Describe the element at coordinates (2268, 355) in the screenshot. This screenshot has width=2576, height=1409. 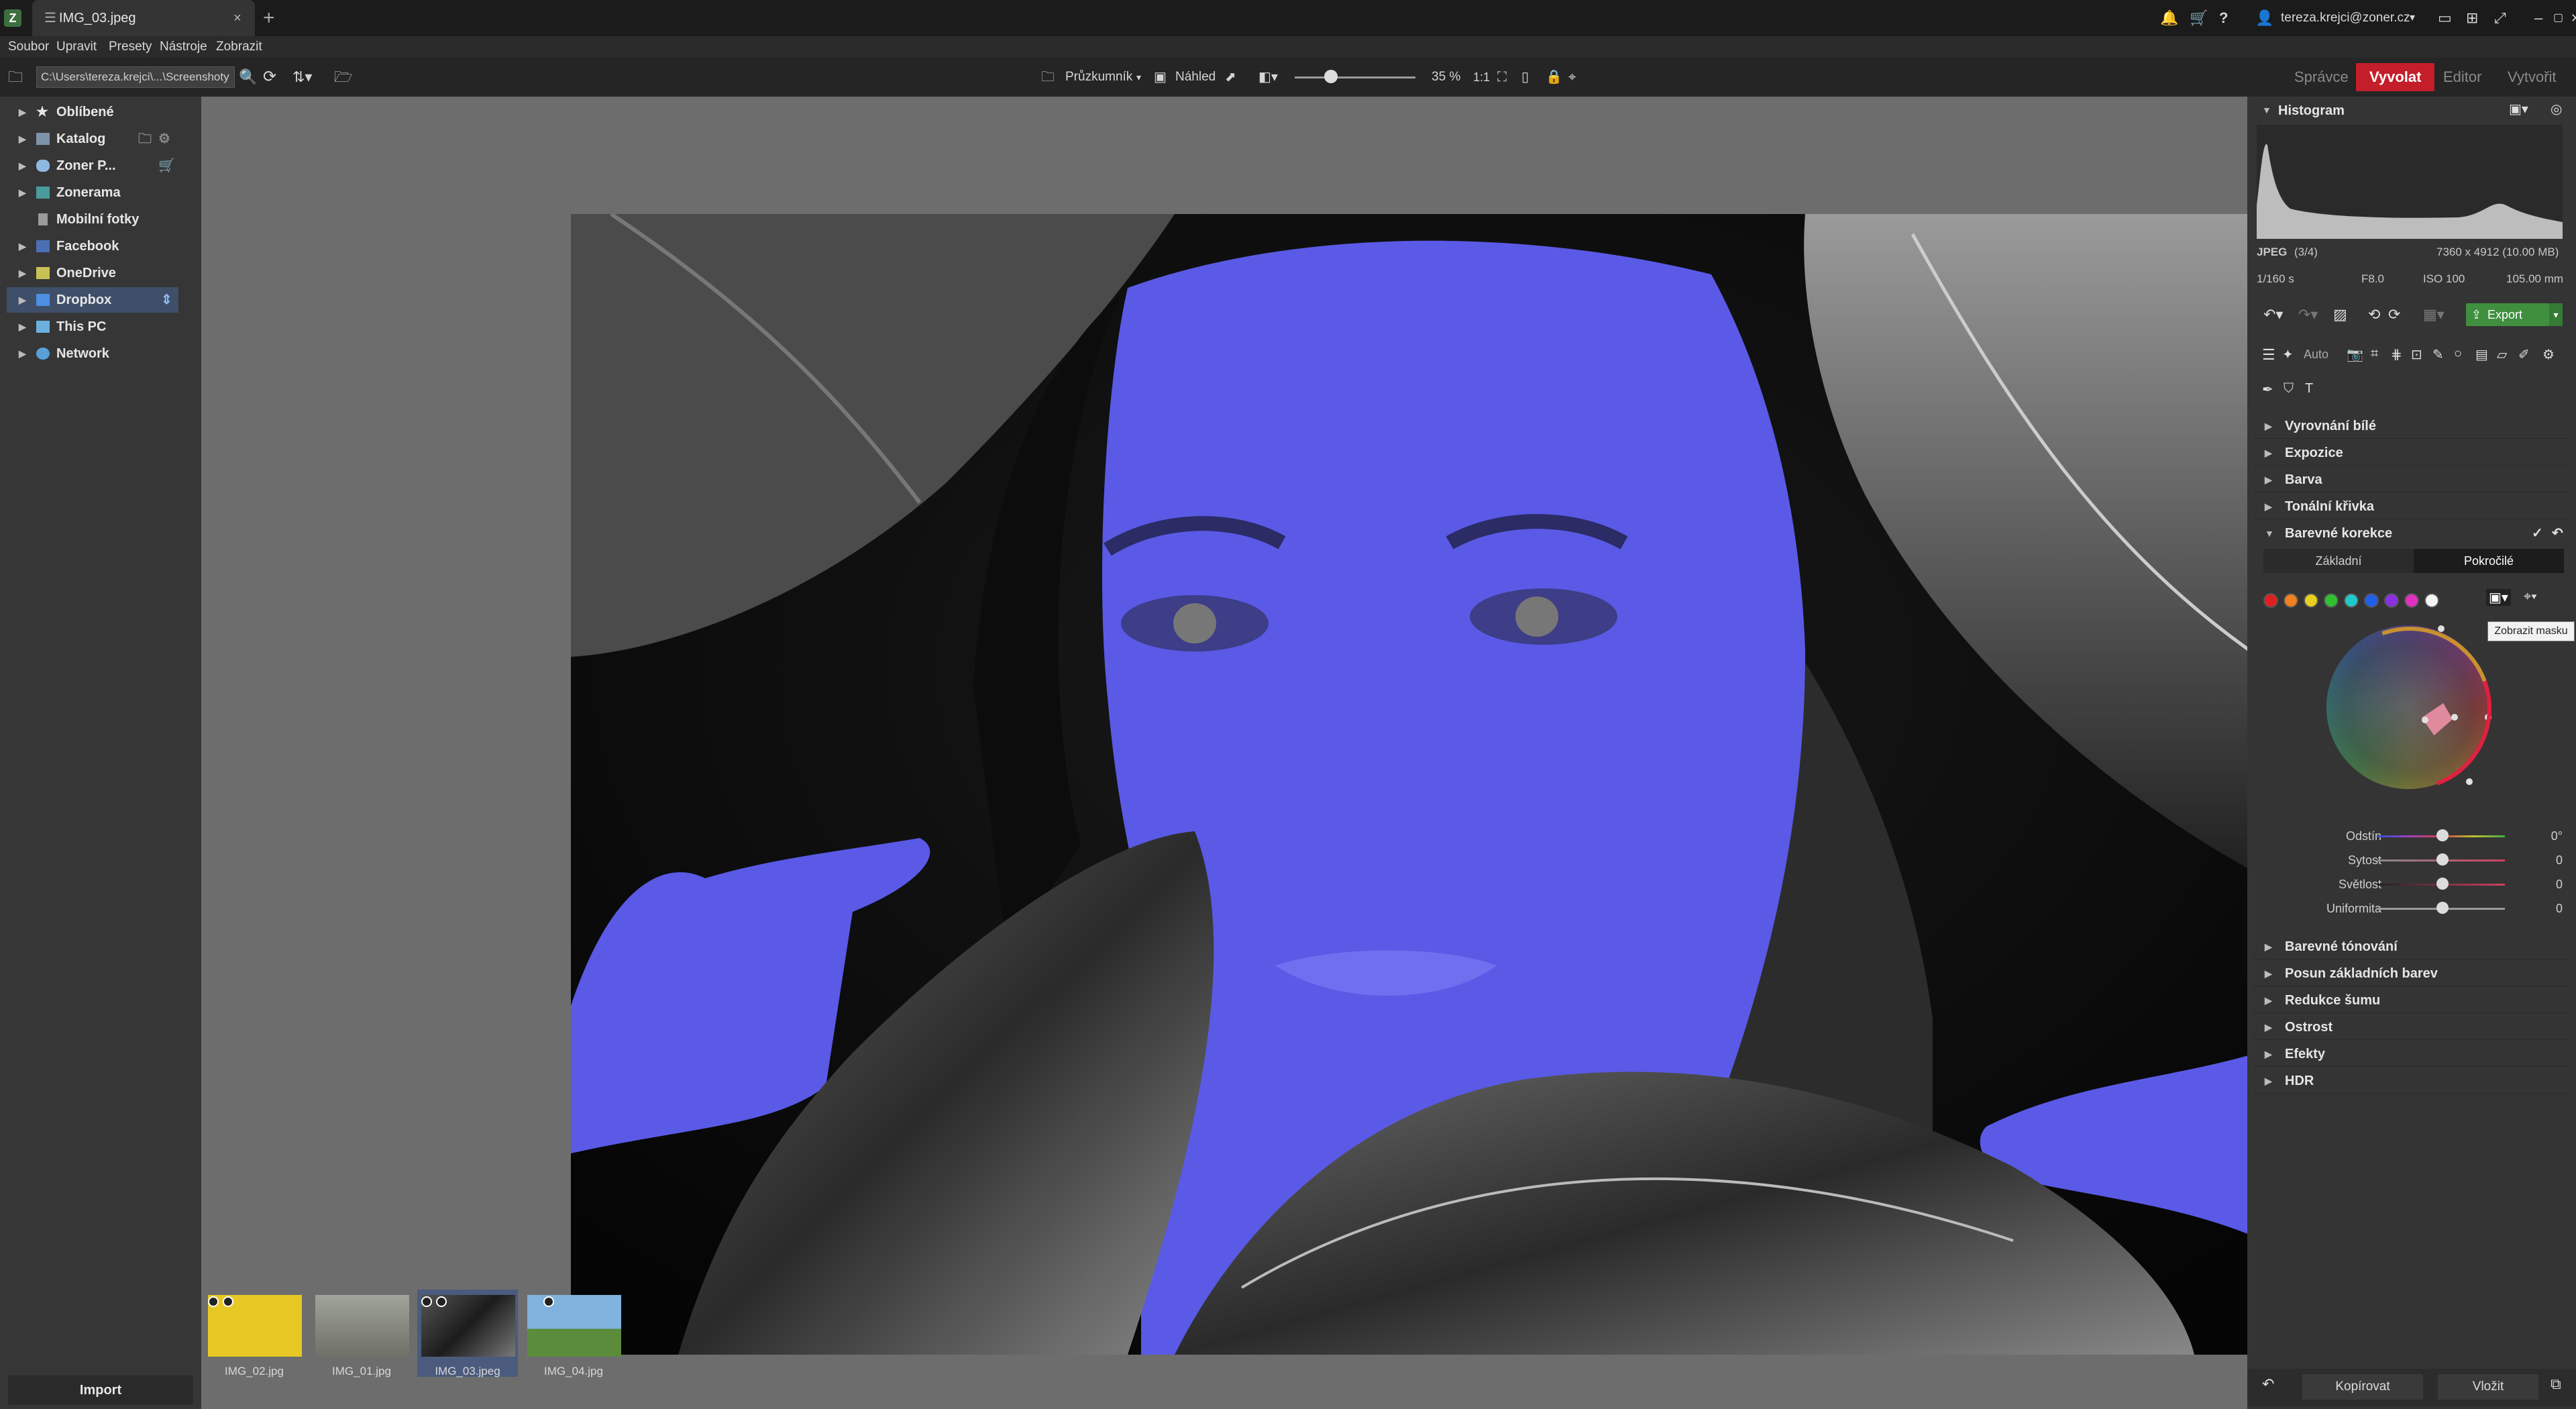
I see `adjustments-icon: ☰` at that location.